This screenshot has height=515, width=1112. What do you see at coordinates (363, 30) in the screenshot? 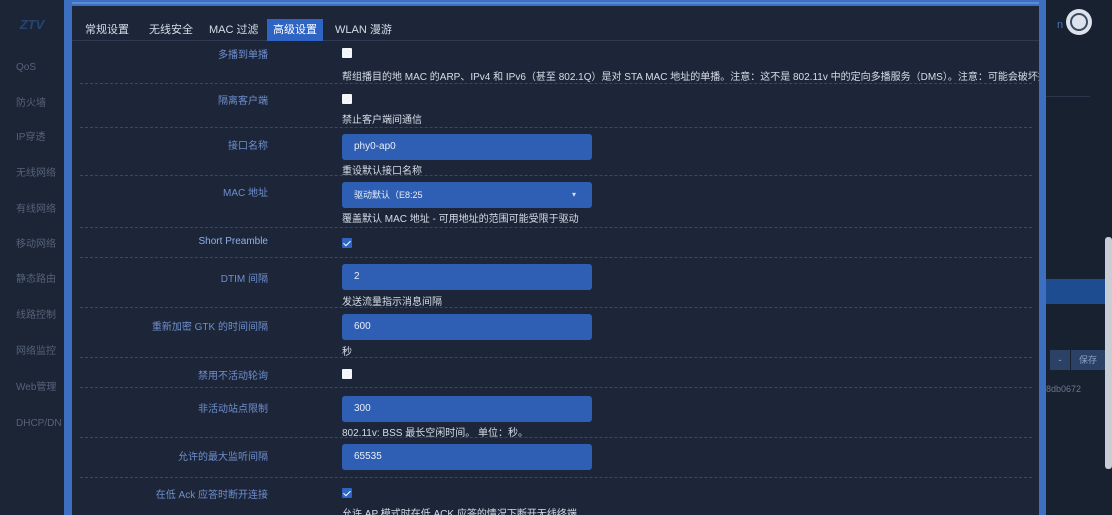
I see `tab-wlan-roaming: WLAN 漫游` at bounding box center [363, 30].